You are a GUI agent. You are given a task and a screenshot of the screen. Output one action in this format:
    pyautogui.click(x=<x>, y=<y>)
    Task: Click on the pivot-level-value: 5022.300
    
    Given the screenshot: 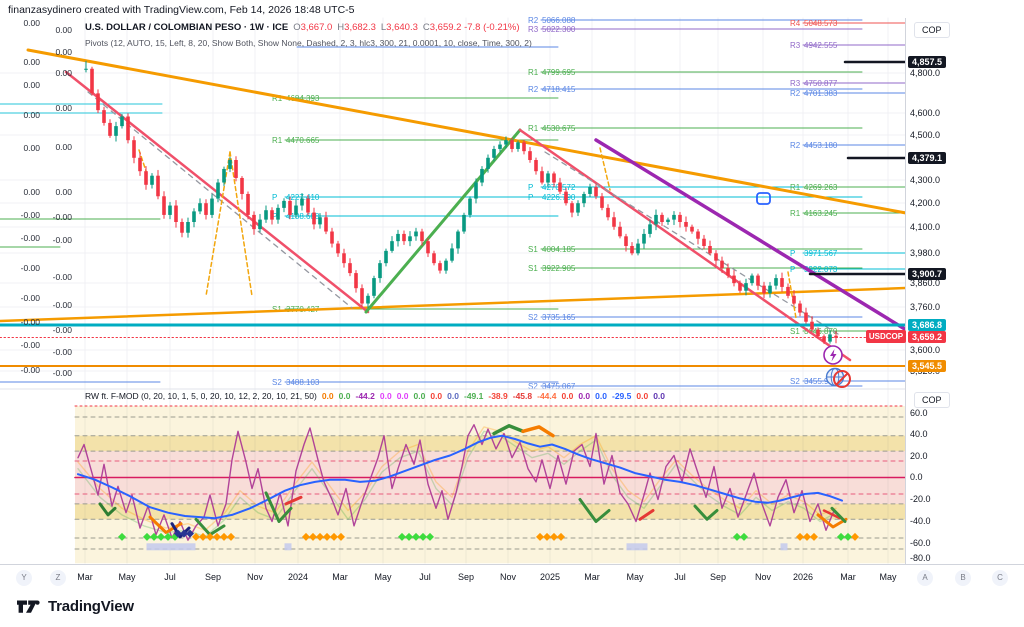 What is the action you would take?
    pyautogui.click(x=559, y=29)
    